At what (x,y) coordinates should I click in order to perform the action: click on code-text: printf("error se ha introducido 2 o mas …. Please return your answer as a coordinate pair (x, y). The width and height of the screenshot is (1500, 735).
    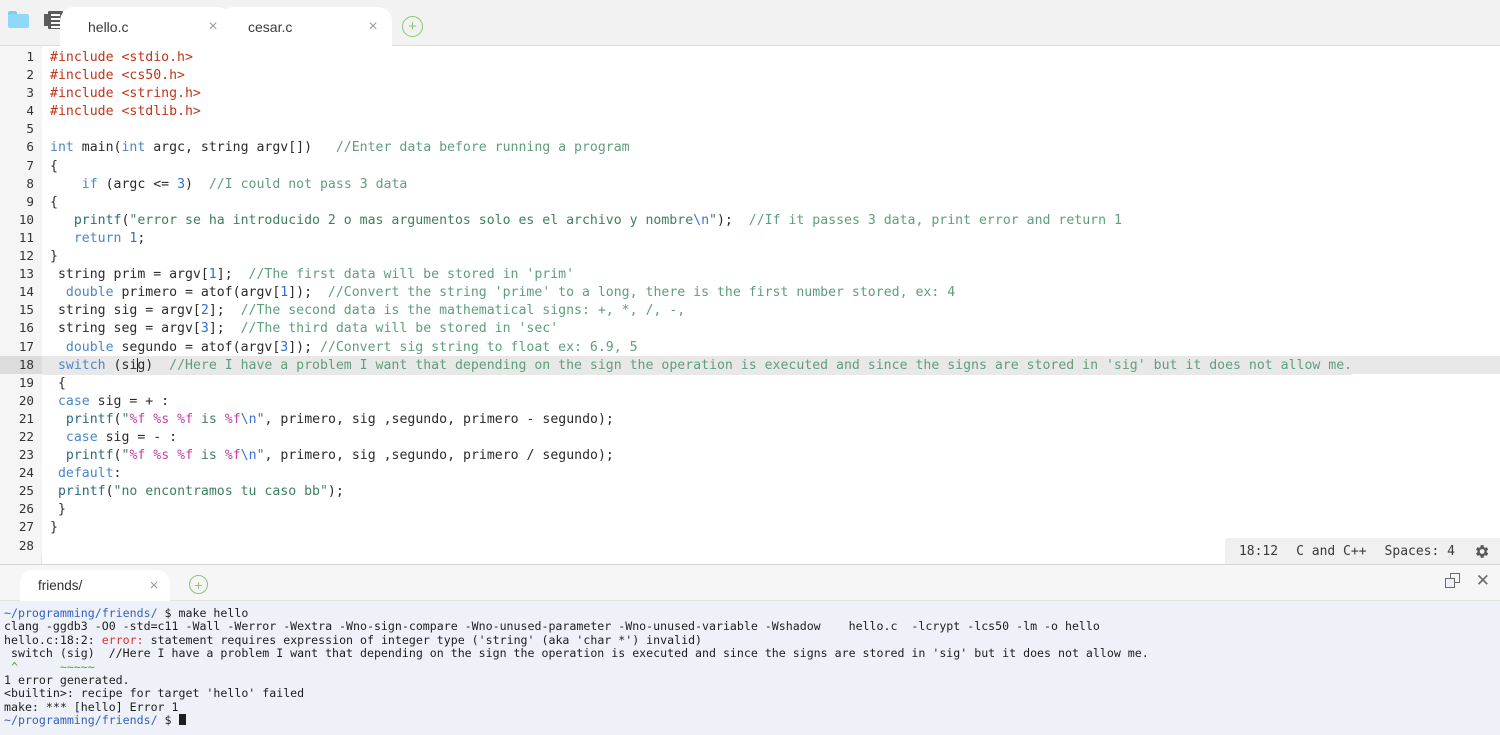
    Looking at the image, I should click on (582, 221).